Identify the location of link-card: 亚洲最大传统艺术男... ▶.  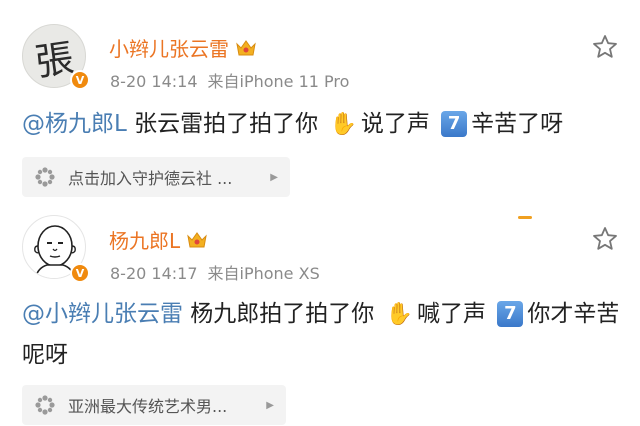
(154, 405).